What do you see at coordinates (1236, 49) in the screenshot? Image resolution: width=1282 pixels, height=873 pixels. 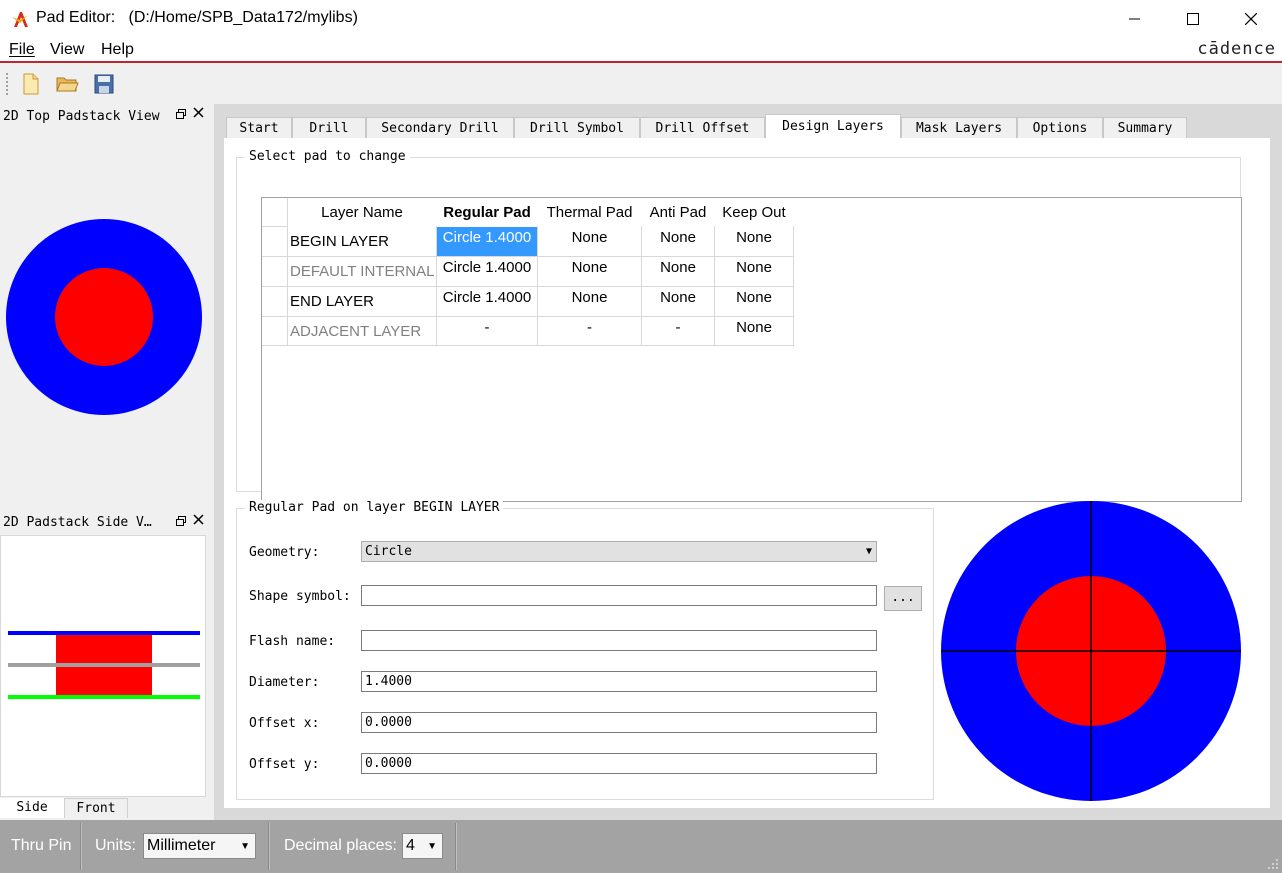 I see `cadence-logo: cādence` at bounding box center [1236, 49].